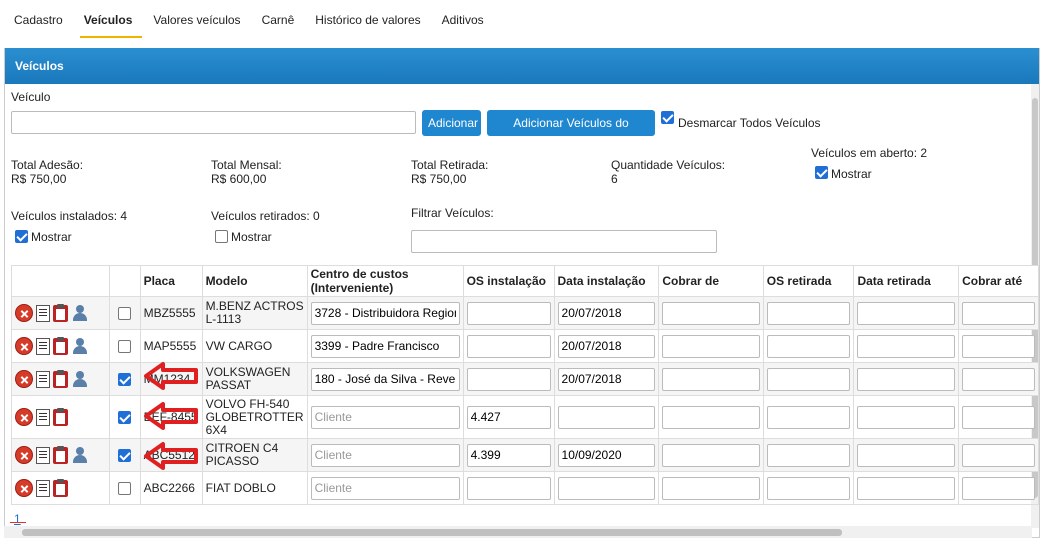 Image resolution: width=1048 pixels, height=538 pixels. Describe the element at coordinates (998, 281) in the screenshot. I see `col-cobrar-ate: Cobrar até` at that location.